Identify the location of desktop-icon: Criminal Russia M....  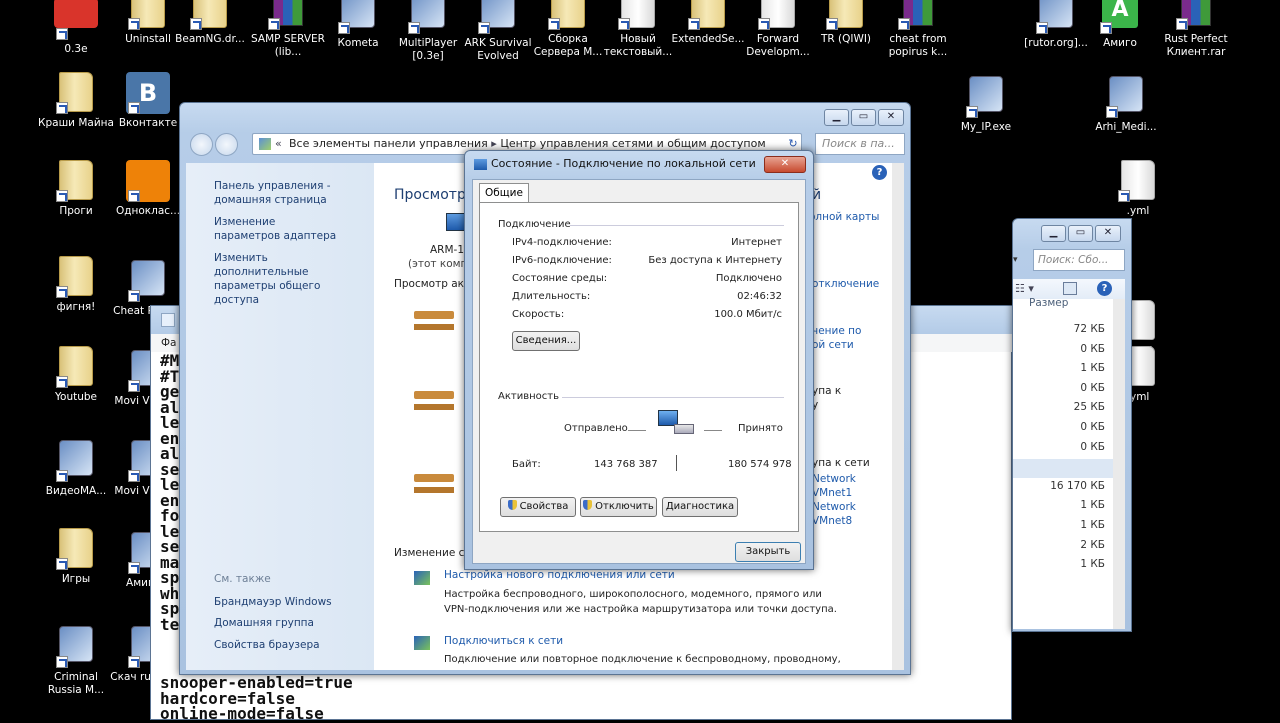
(76, 659).